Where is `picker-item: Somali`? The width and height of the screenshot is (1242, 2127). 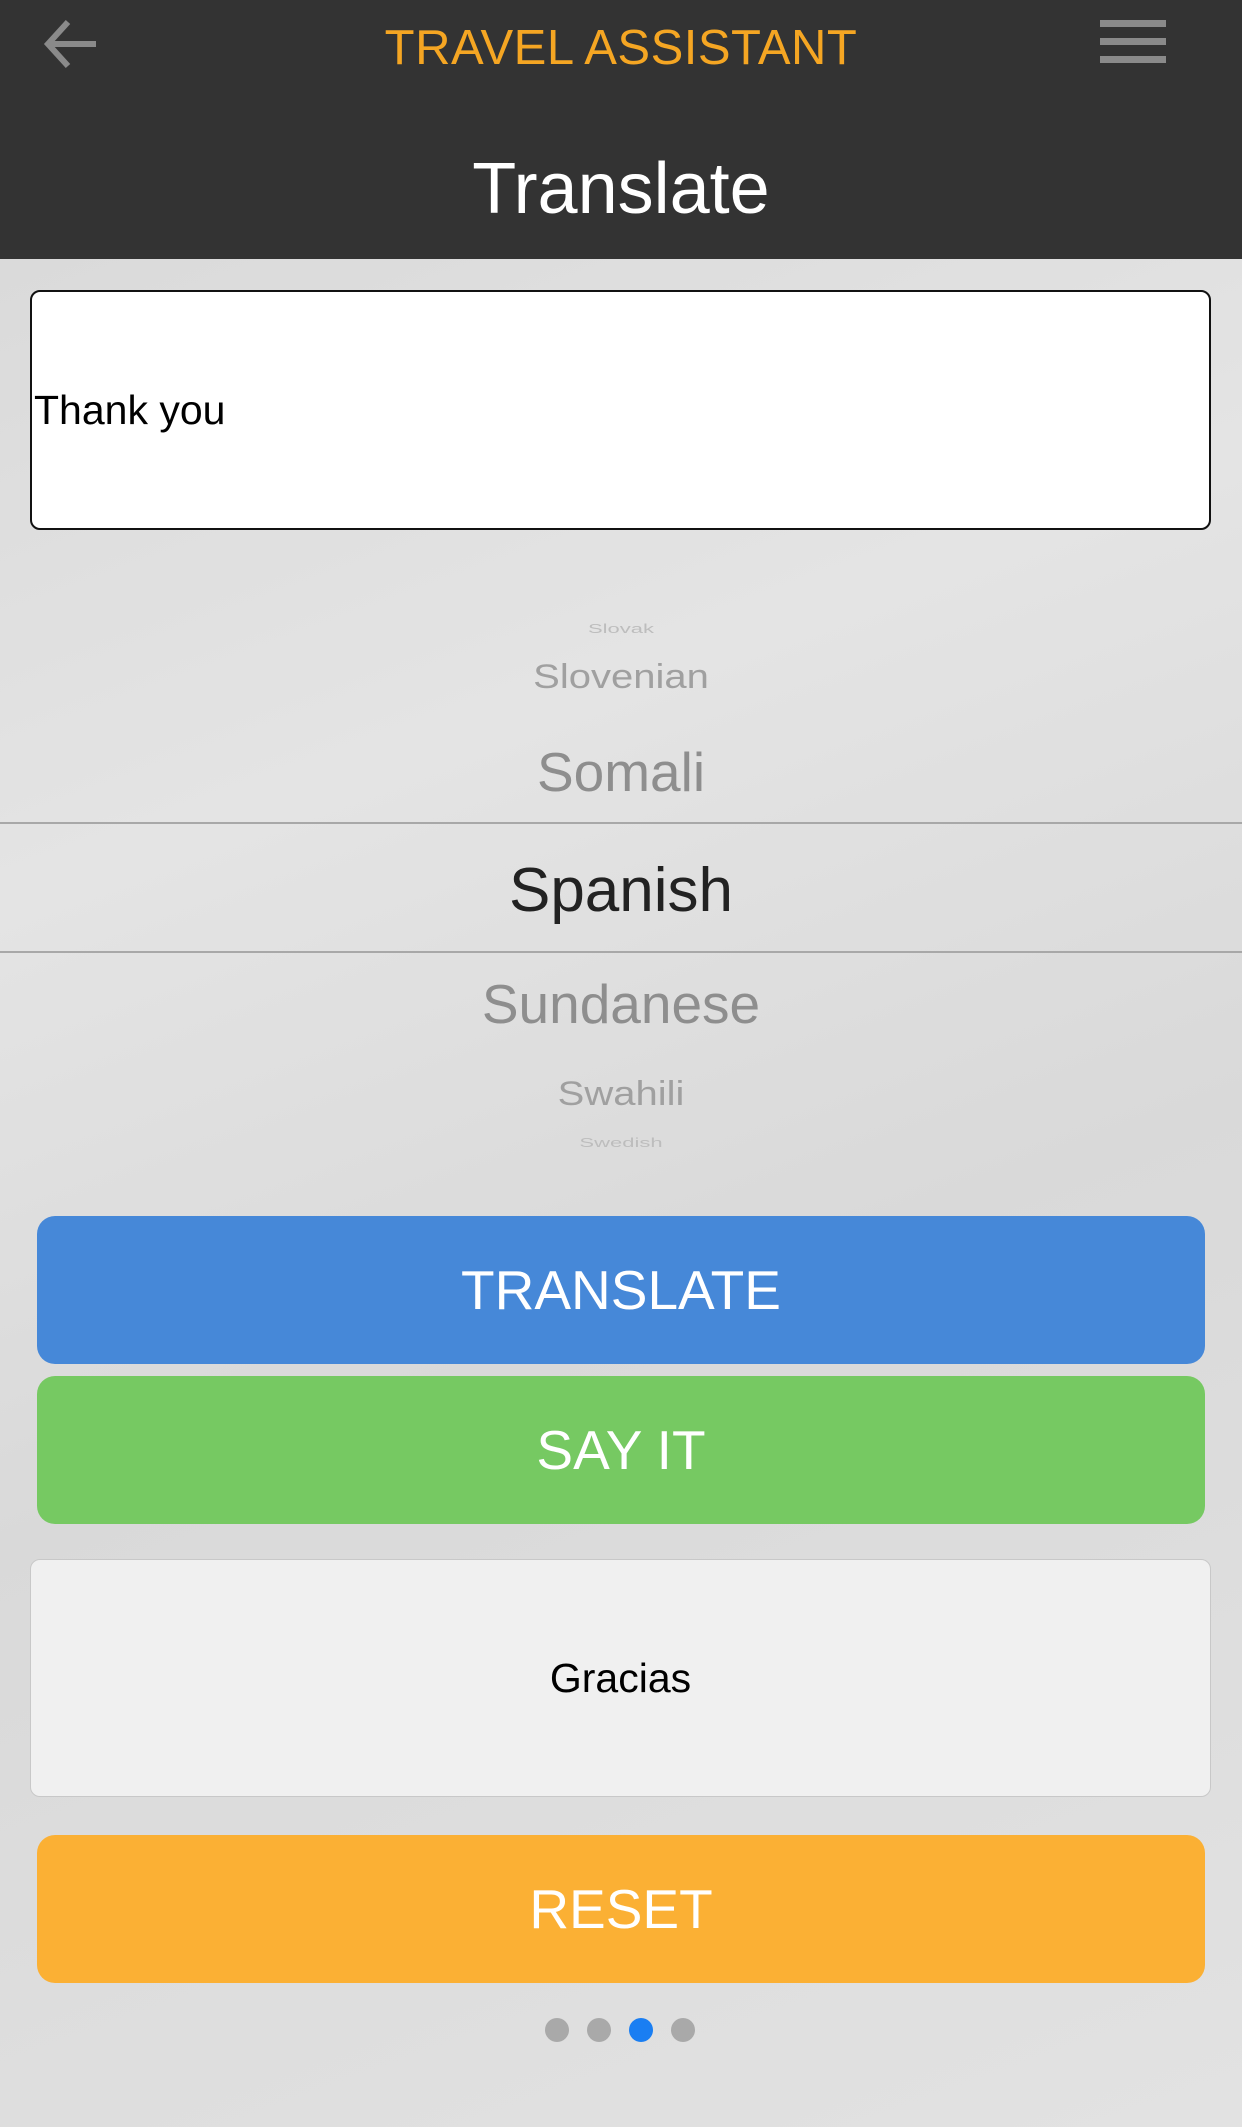
picker-item: Somali is located at coordinates (621, 772).